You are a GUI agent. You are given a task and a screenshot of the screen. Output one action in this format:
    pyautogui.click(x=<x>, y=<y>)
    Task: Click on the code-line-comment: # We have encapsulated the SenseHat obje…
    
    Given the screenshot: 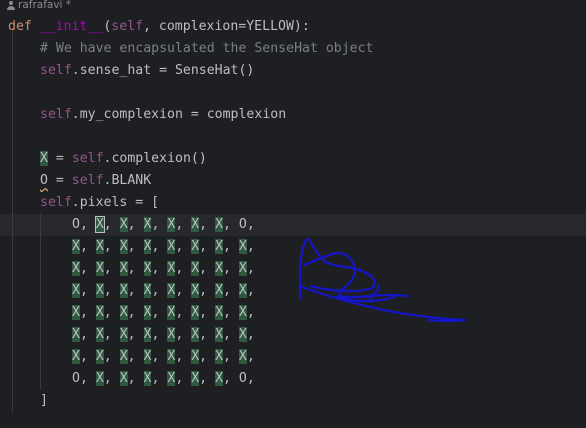 What is the action you would take?
    pyautogui.click(x=206, y=49)
    